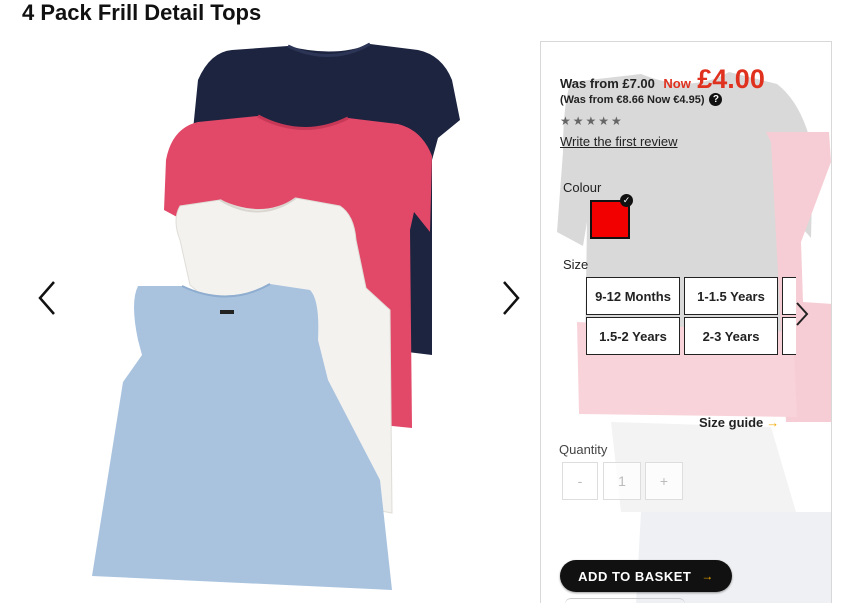 This screenshot has height=603, width=856. I want to click on euro-price: (Was from €8.66 Now €4.95) ?, so click(641, 99).